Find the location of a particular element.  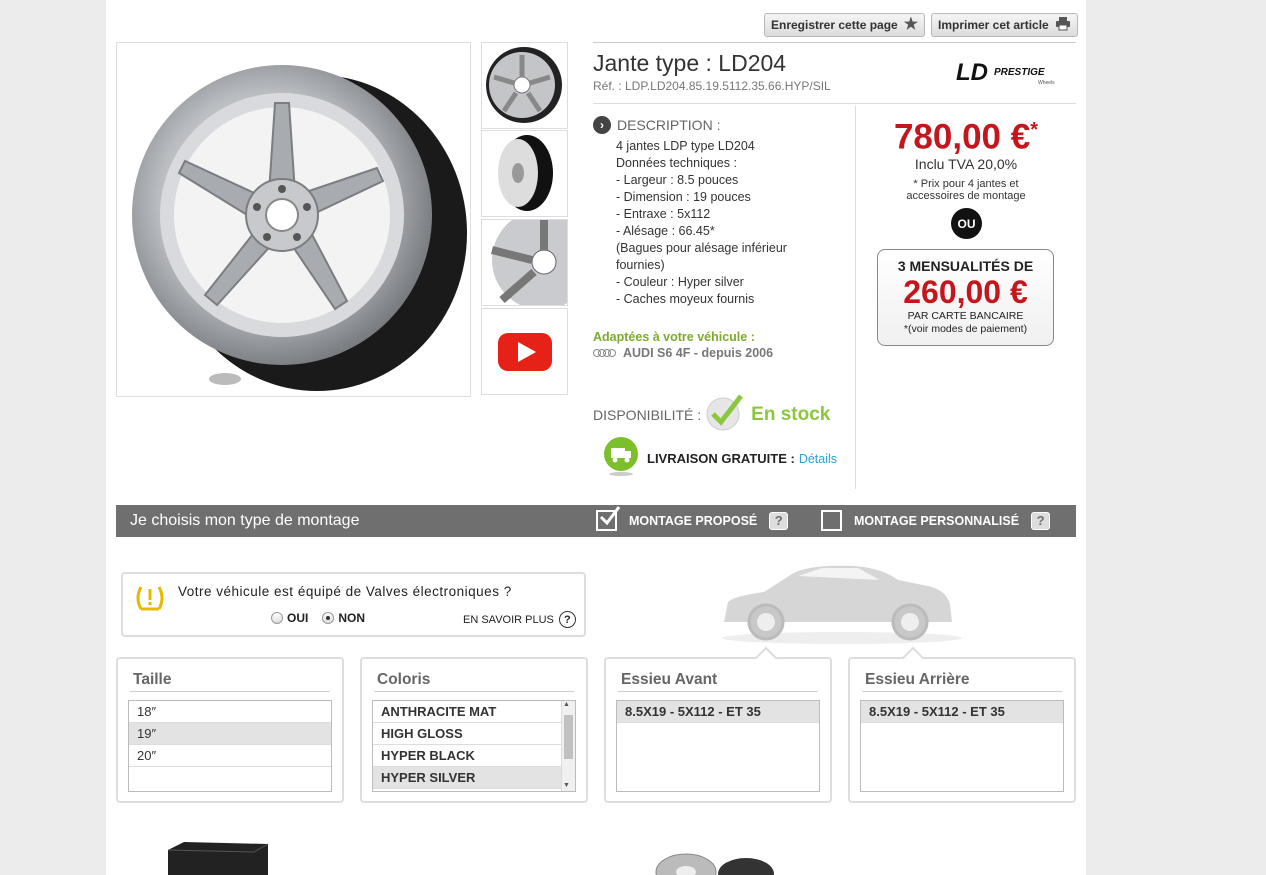

top-divider is located at coordinates (834, 42).